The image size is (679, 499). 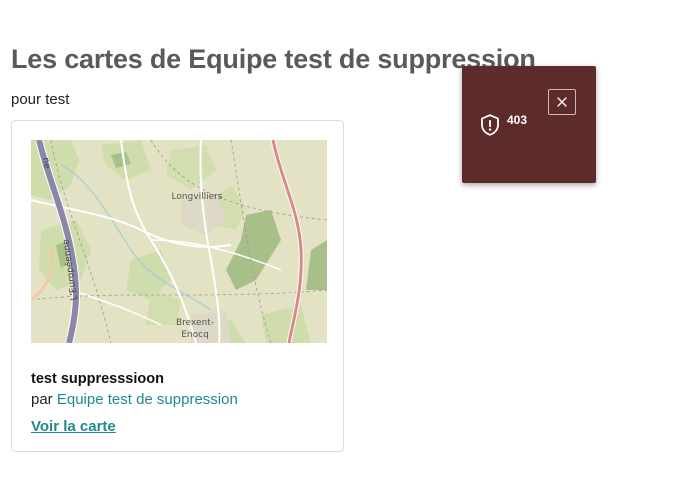 I want to click on toast-close-button, so click(x=562, y=102).